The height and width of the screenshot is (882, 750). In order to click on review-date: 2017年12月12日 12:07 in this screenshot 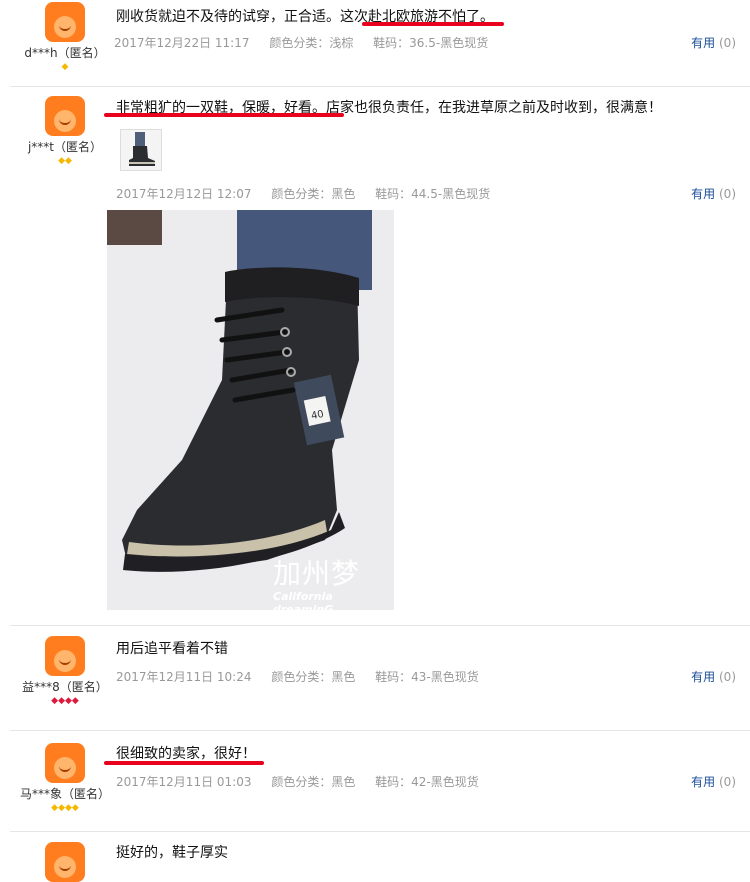, I will do `click(184, 194)`.